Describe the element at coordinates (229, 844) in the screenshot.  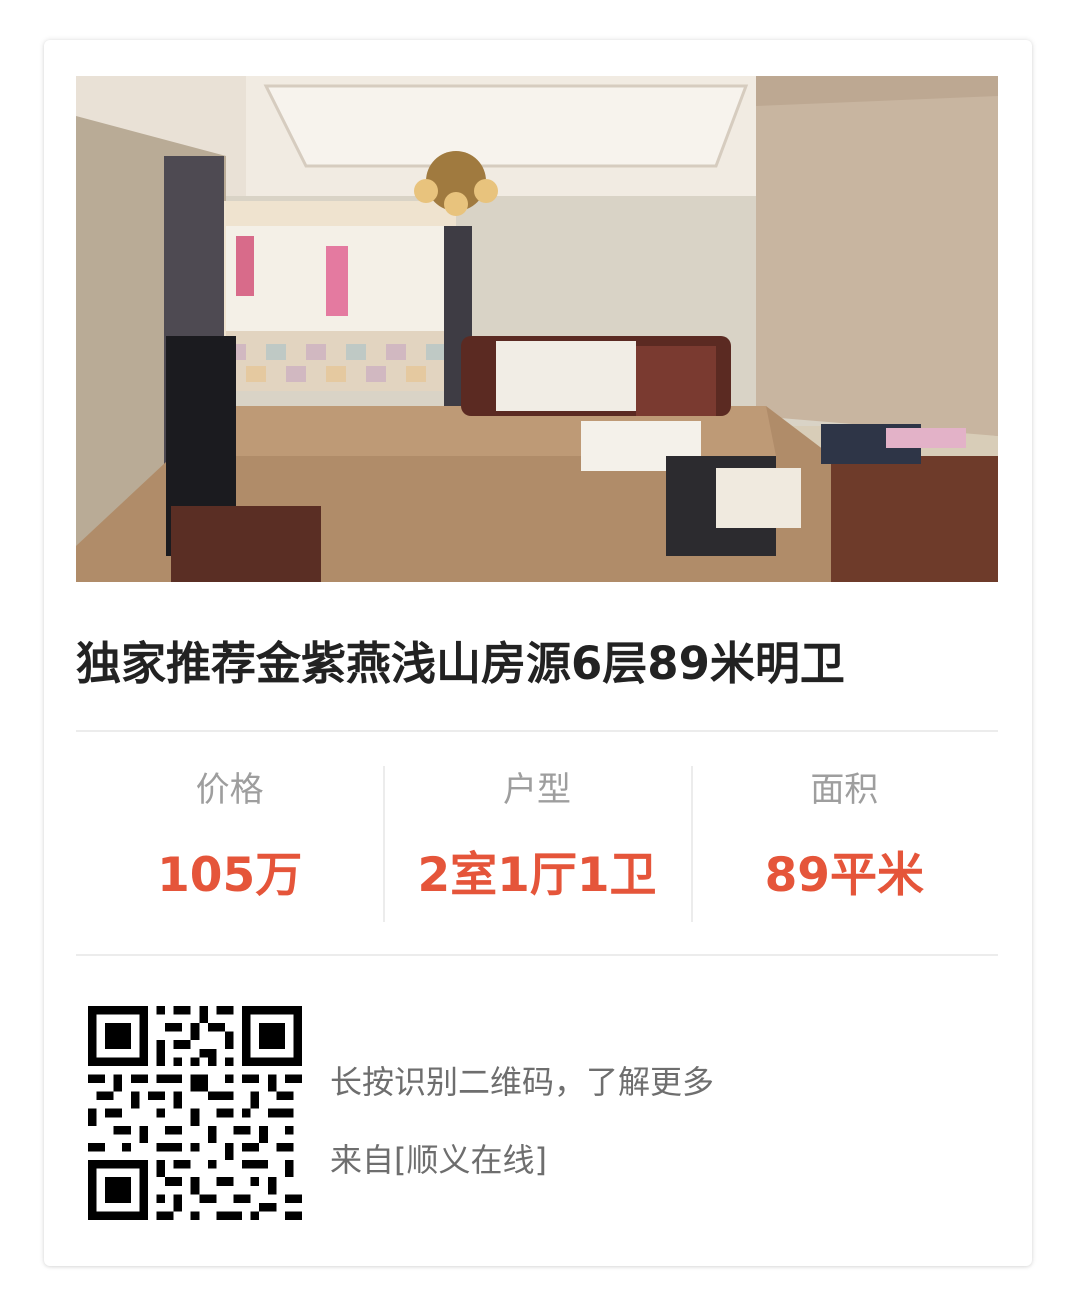
I see `stat-price: 价格 105万` at that location.